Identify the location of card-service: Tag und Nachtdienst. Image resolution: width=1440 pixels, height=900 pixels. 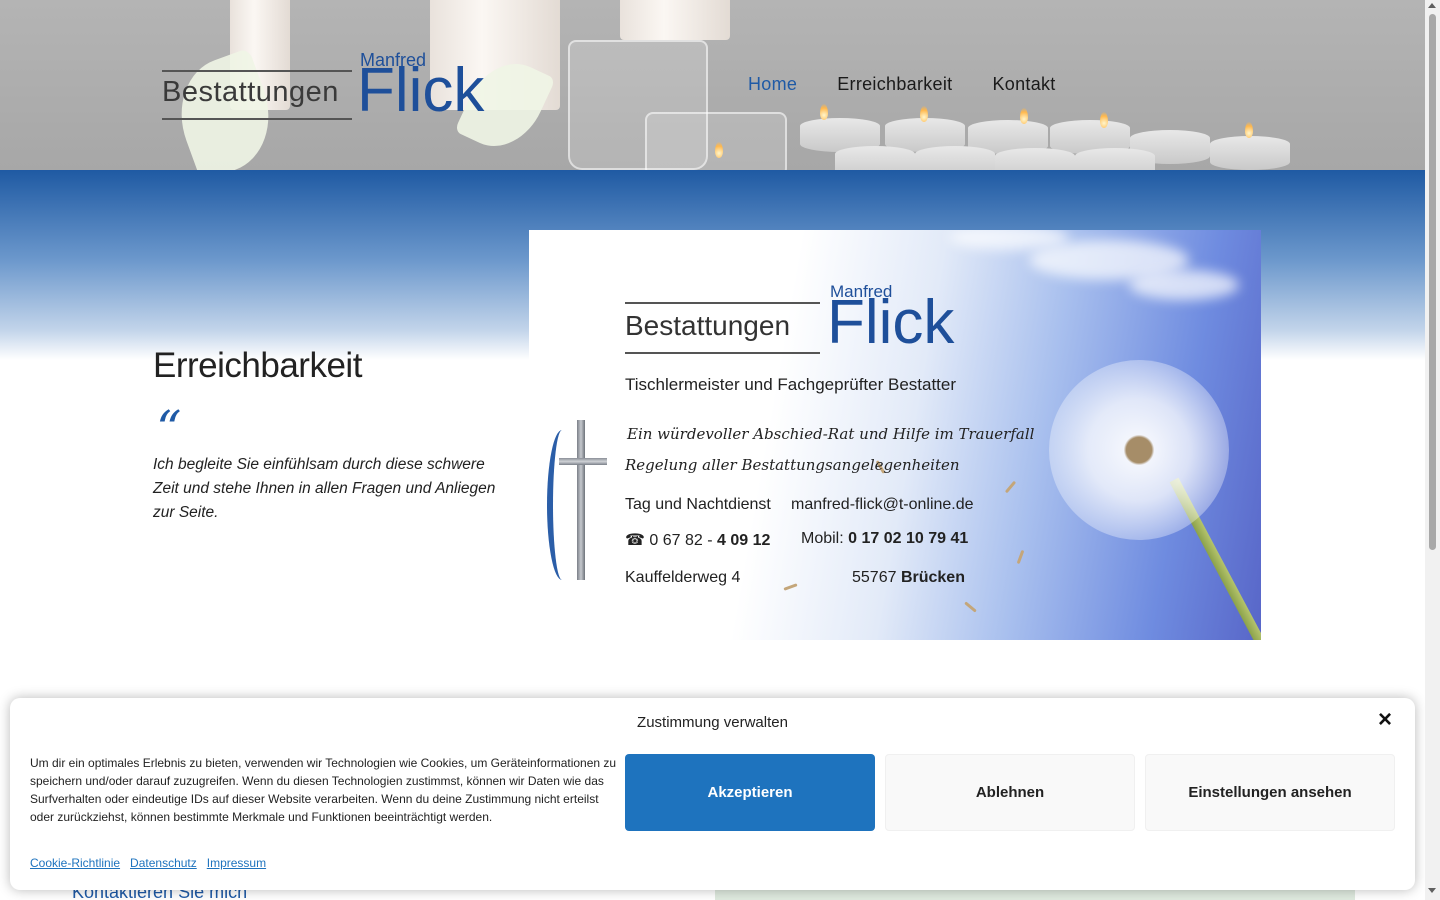
(698, 504).